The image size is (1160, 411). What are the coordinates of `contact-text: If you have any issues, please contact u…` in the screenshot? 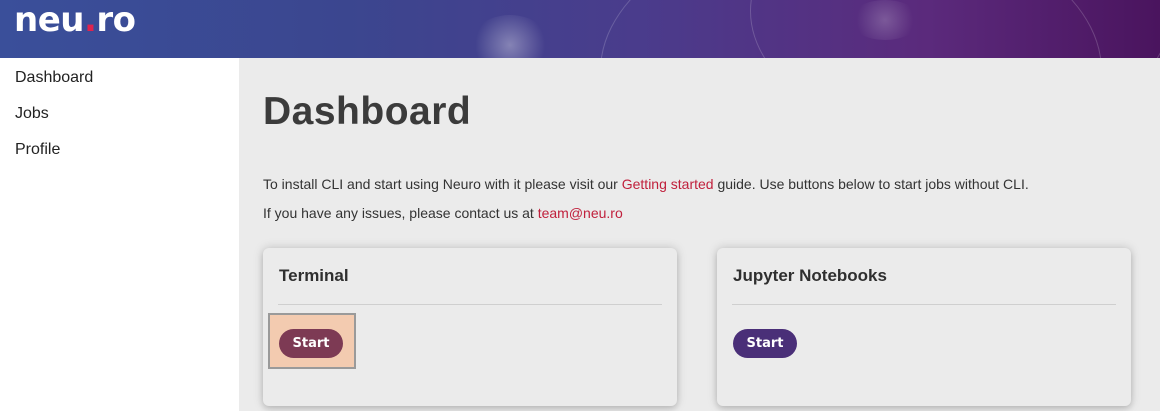 It's located at (400, 213).